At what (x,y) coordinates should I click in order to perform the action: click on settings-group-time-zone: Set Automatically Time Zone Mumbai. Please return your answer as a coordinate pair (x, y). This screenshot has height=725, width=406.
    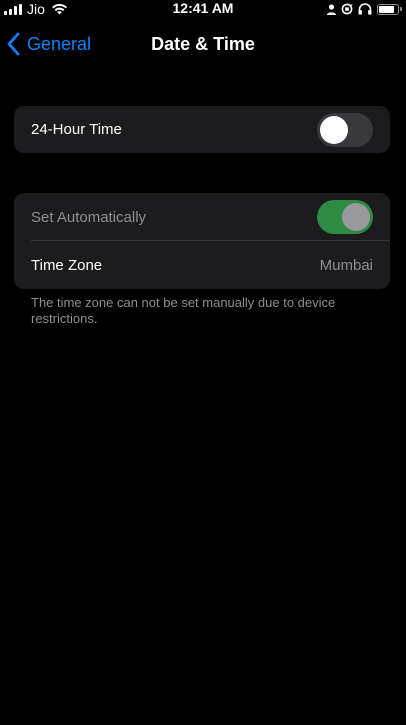
    Looking at the image, I should click on (202, 241).